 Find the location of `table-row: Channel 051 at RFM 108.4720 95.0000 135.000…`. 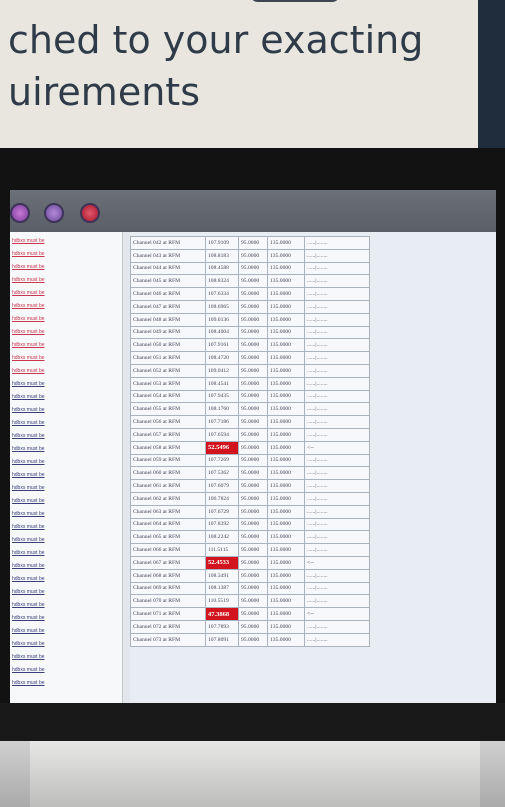

table-row: Channel 051 at RFM 108.4720 95.0000 135.000… is located at coordinates (250, 358).